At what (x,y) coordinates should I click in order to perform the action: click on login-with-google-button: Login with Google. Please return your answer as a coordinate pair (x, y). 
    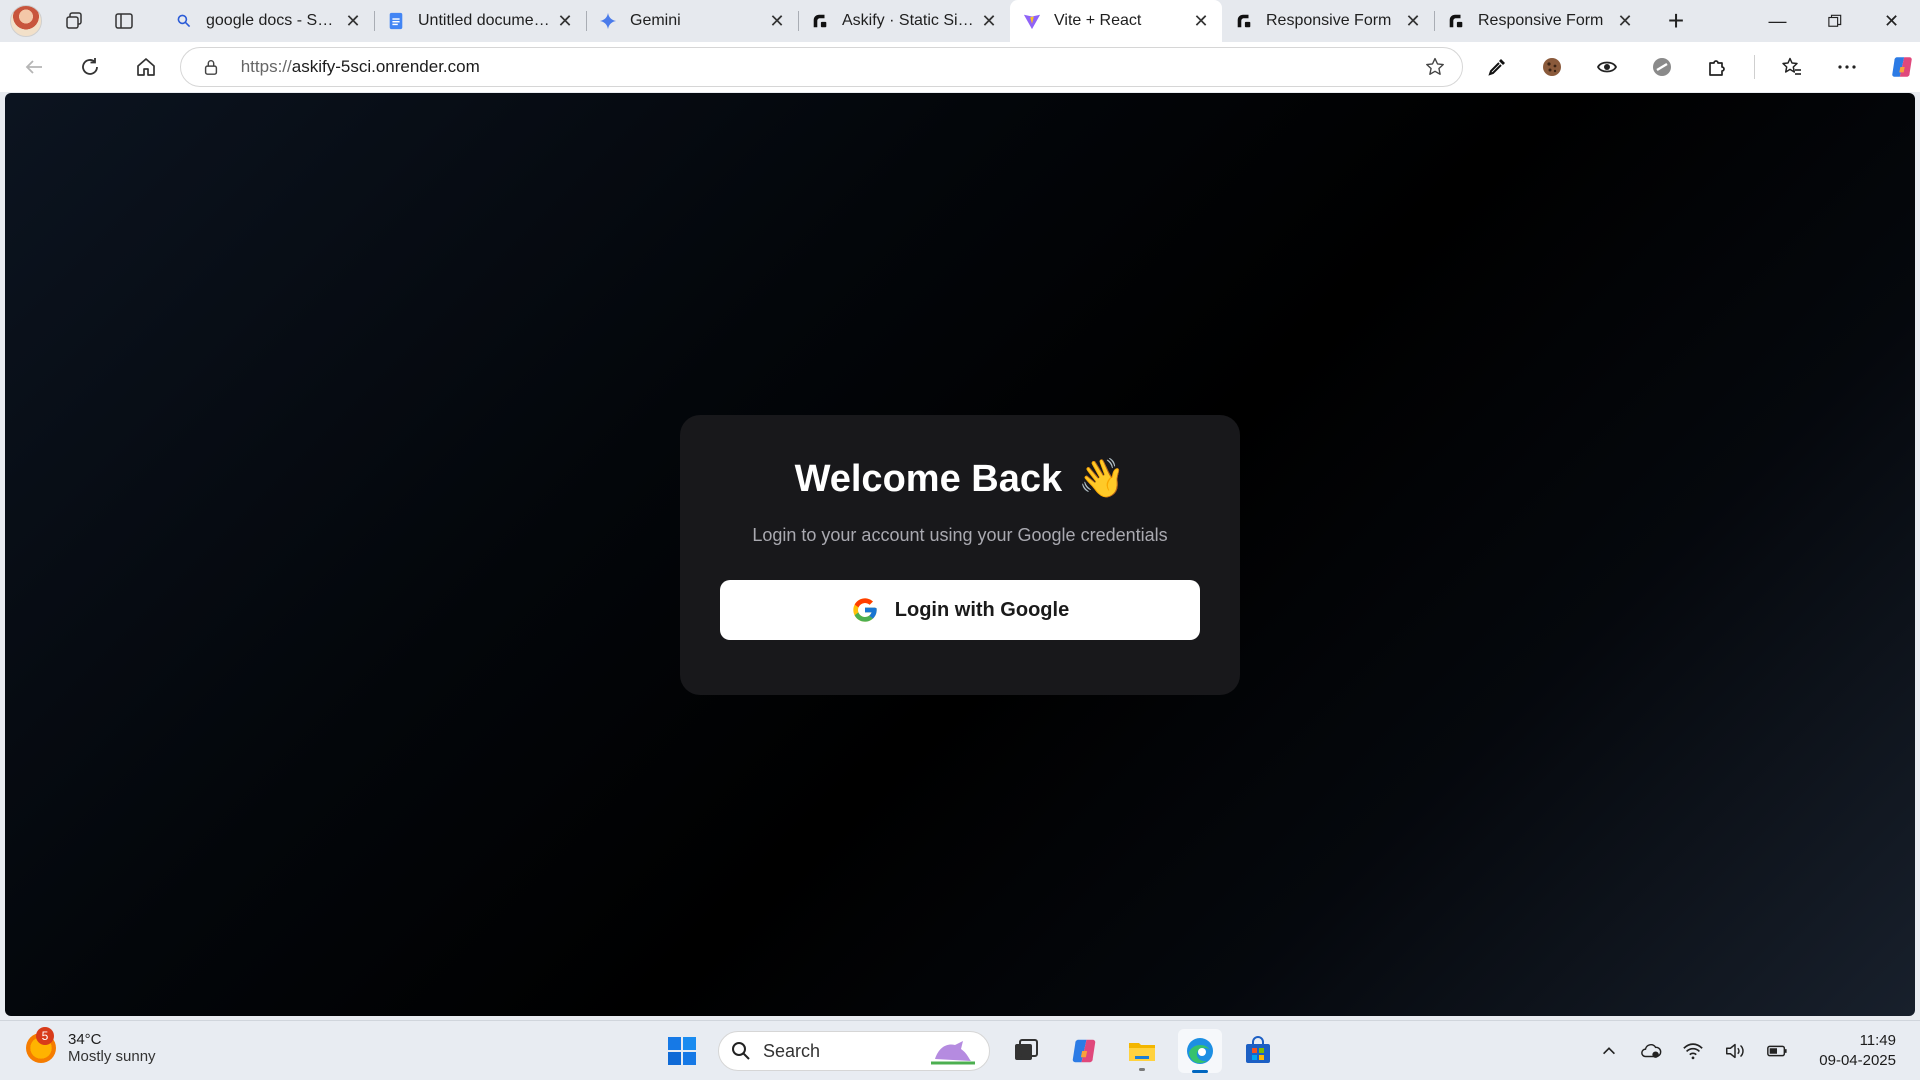
    Looking at the image, I should click on (960, 610).